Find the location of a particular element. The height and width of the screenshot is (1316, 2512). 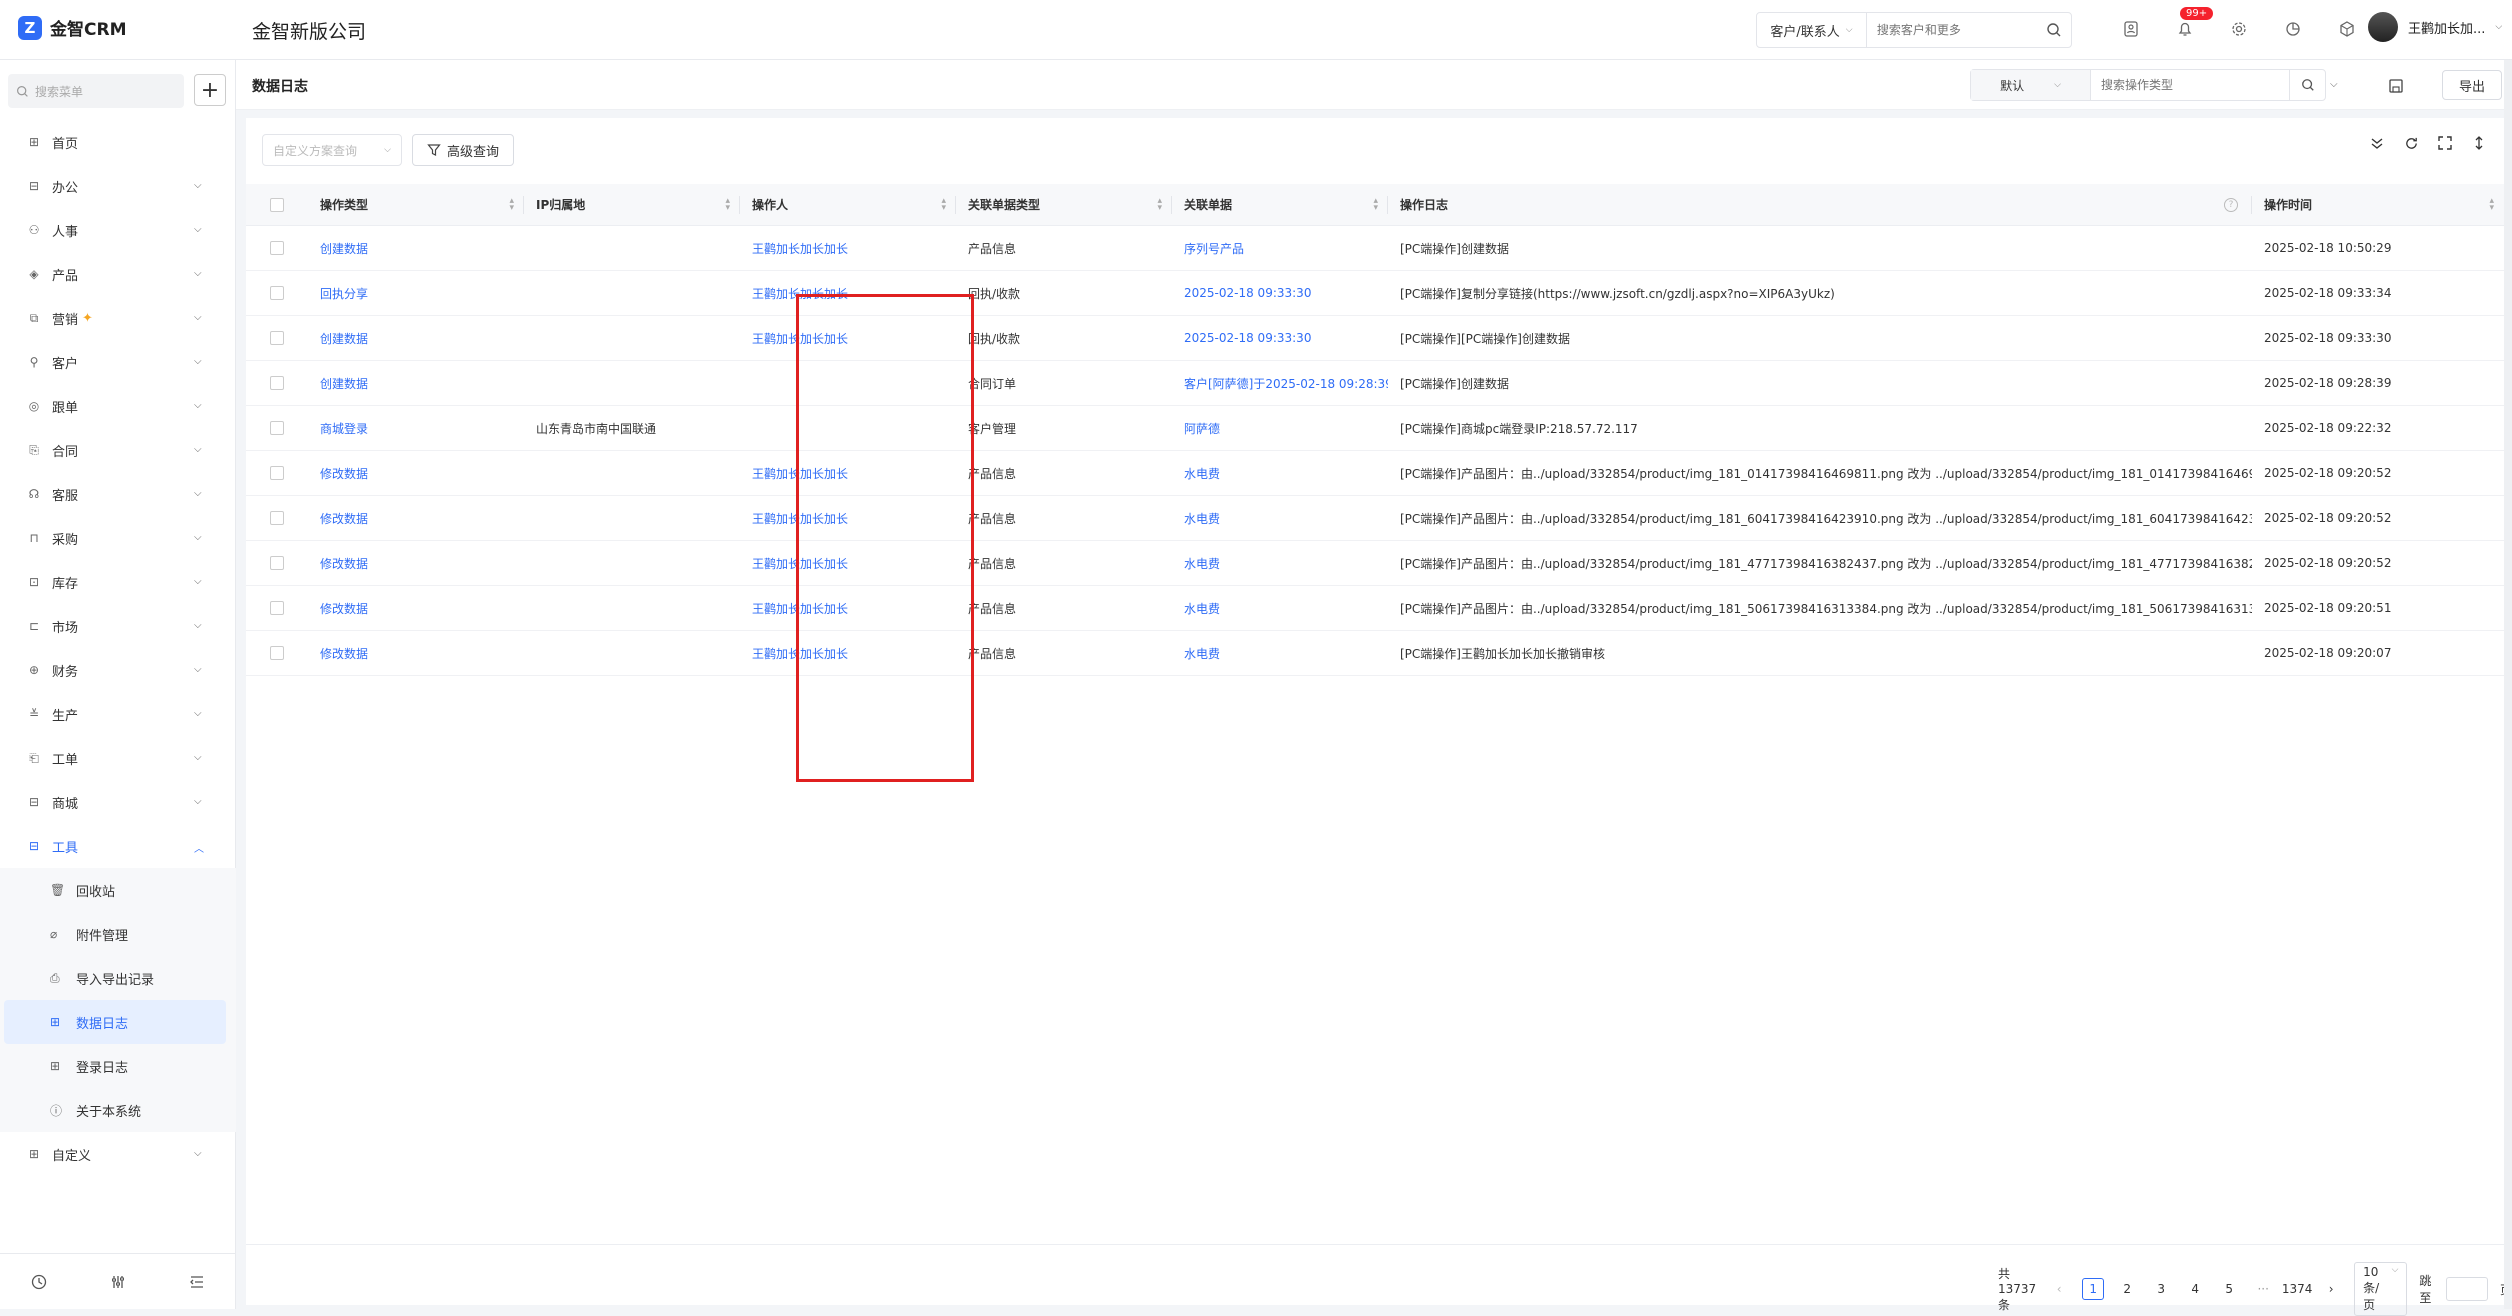

sidebar-item-login-log: ⊞ 登录日志 is located at coordinates (118, 1066).